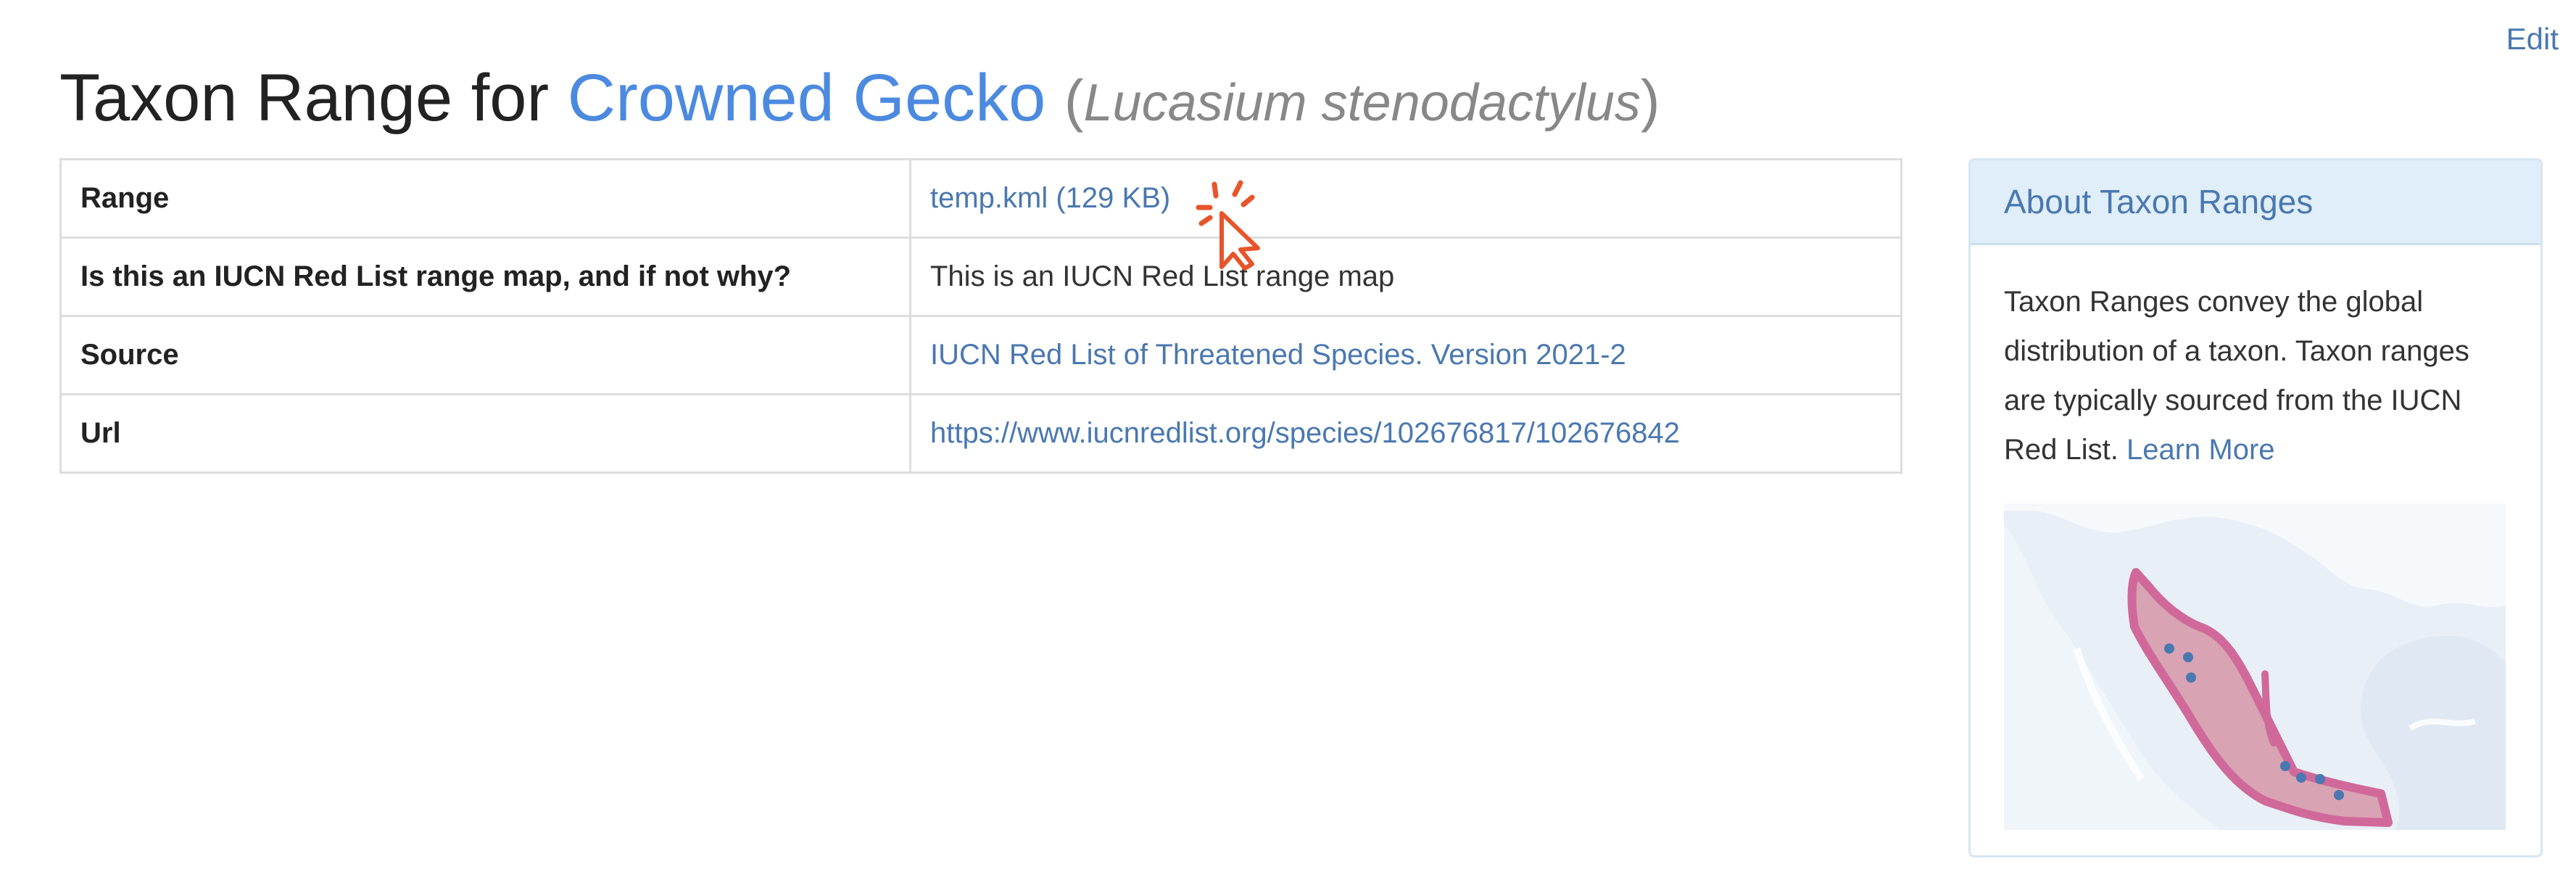 Image resolution: width=2576 pixels, height=893 pixels. What do you see at coordinates (2255, 666) in the screenshot?
I see `range-map-illustration` at bounding box center [2255, 666].